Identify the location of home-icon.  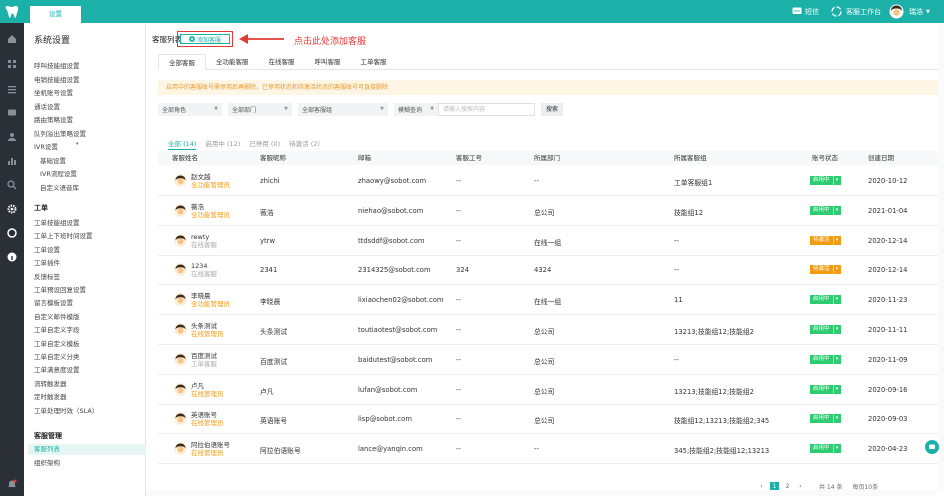
(12, 39).